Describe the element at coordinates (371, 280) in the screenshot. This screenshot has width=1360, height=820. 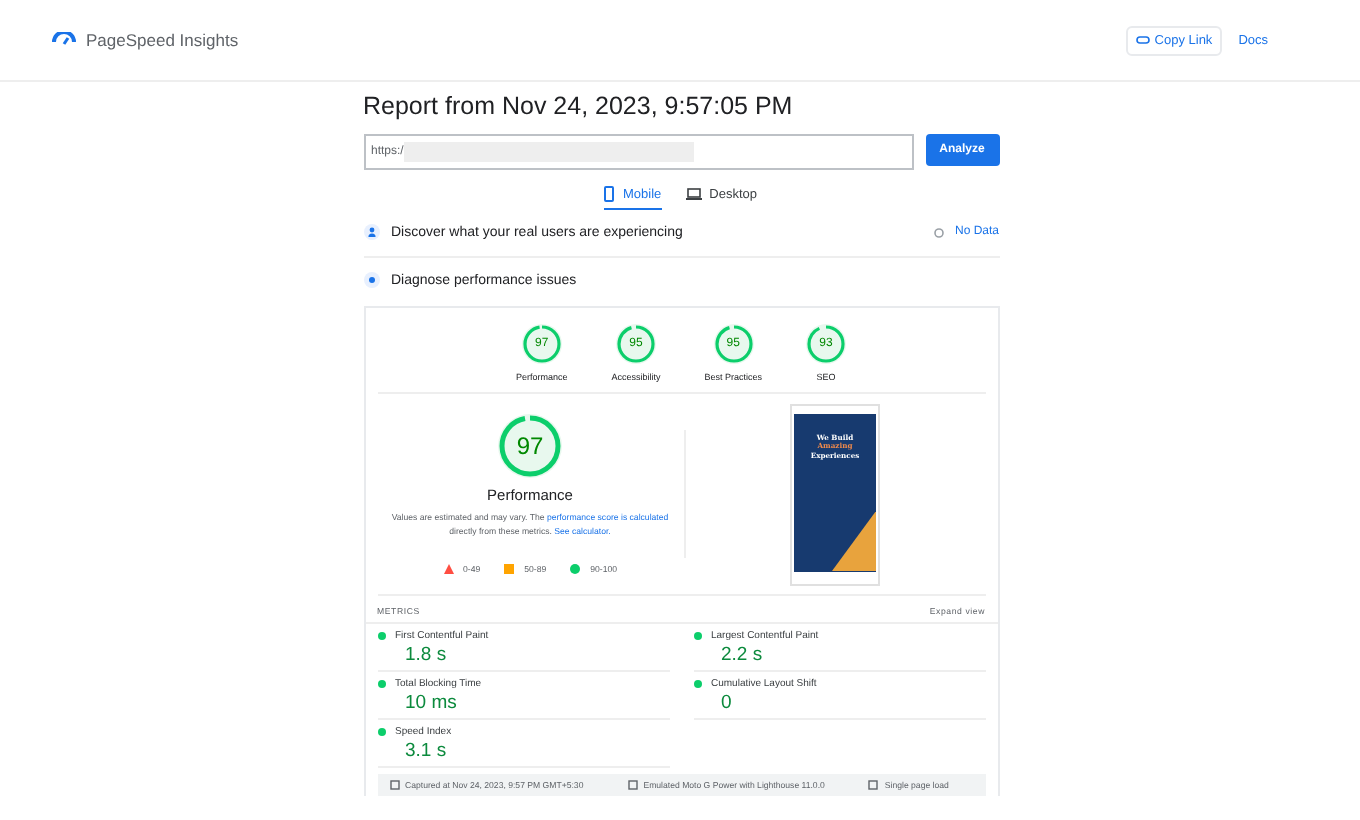
I see `target-icon` at that location.